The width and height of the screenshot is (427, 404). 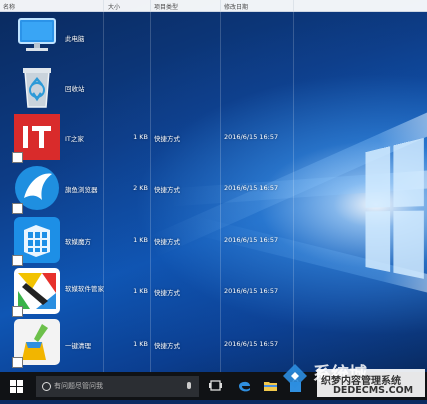 I want to click on file-row-software-manager: 软媒软件管家 1 KB 快捷方式 2016/6/15 16:57, so click(x=213, y=292).